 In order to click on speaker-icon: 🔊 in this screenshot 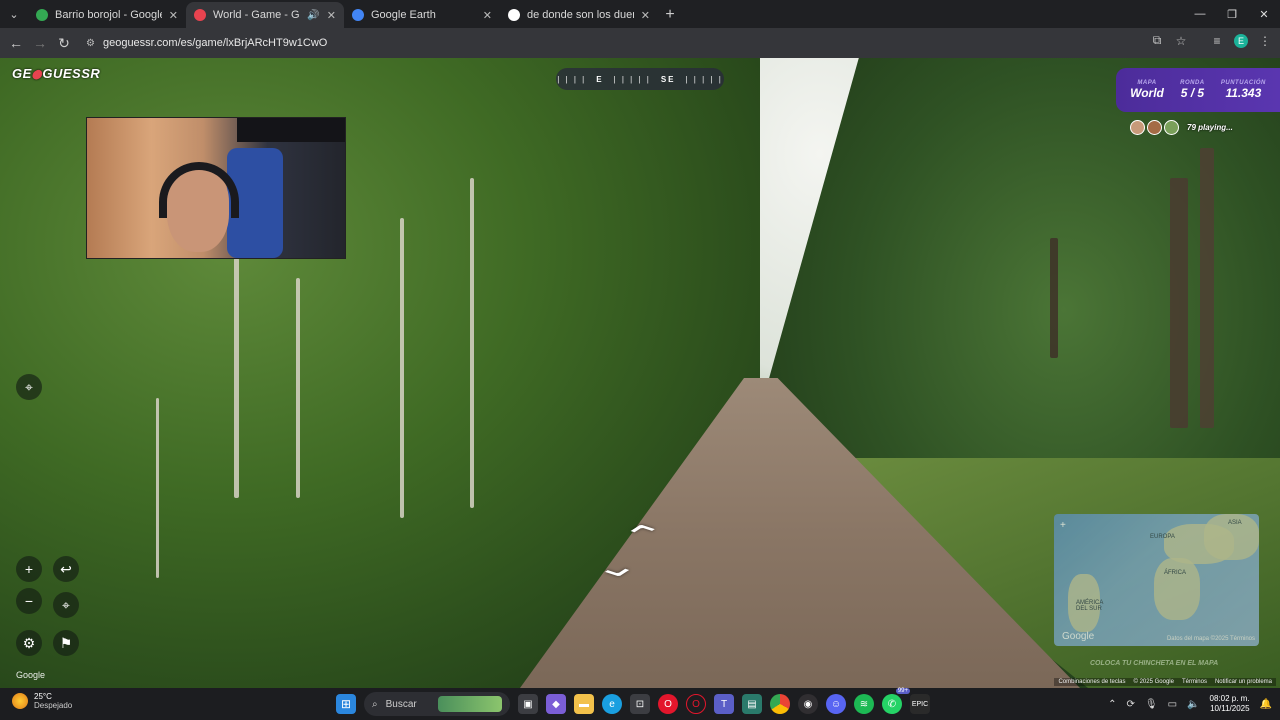, I will do `click(313, 15)`.